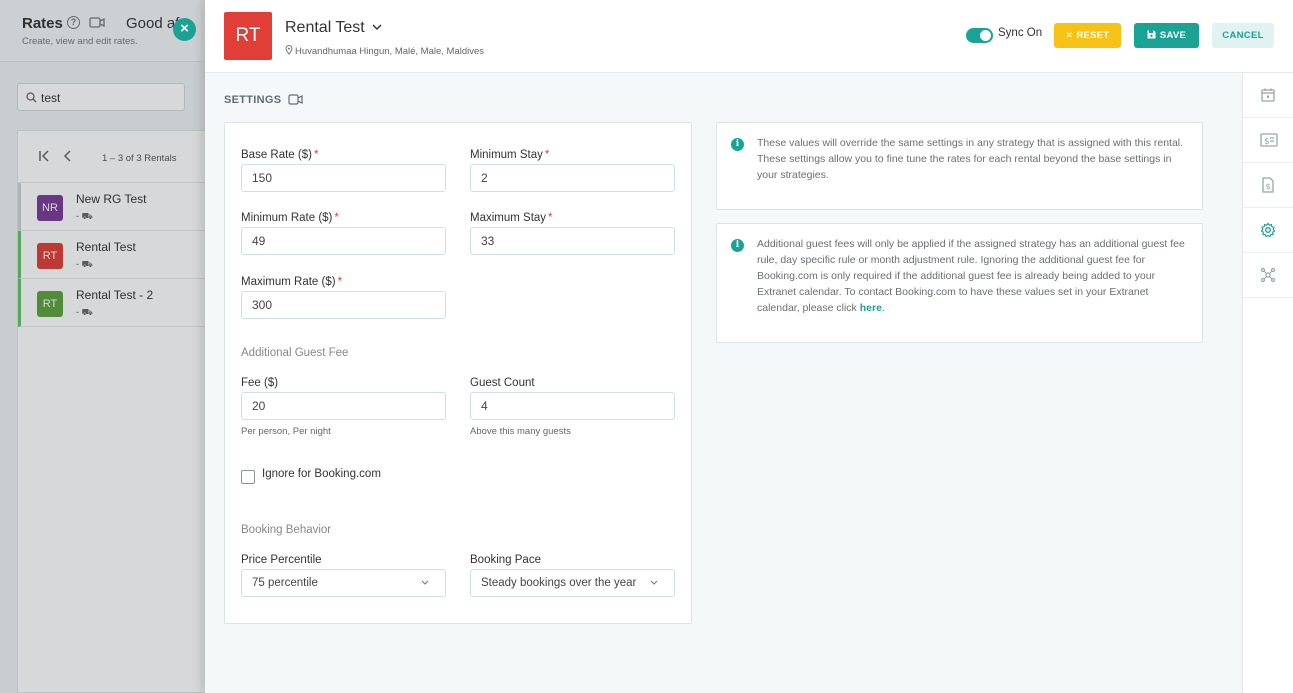 The image size is (1293, 693). I want to click on ignore-booking-label: Ignore for Booking.com, so click(321, 474).